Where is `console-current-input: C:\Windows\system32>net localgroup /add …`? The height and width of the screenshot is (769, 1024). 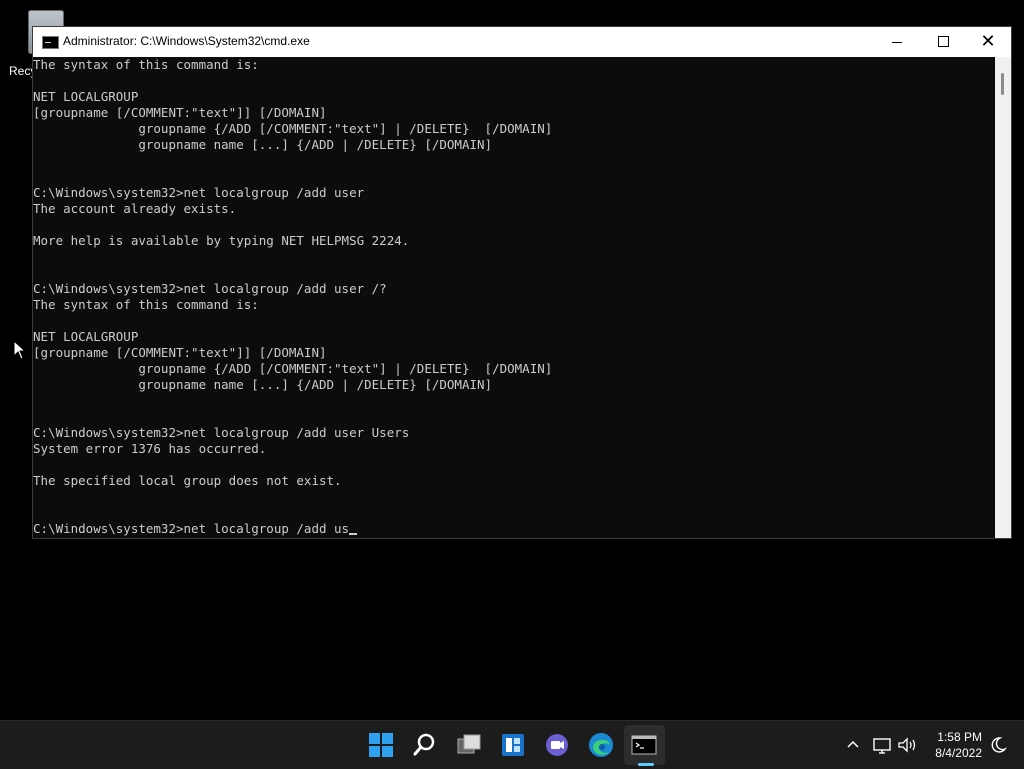 console-current-input: C:\Windows\system32>net localgroup /add … is located at coordinates (191, 528).